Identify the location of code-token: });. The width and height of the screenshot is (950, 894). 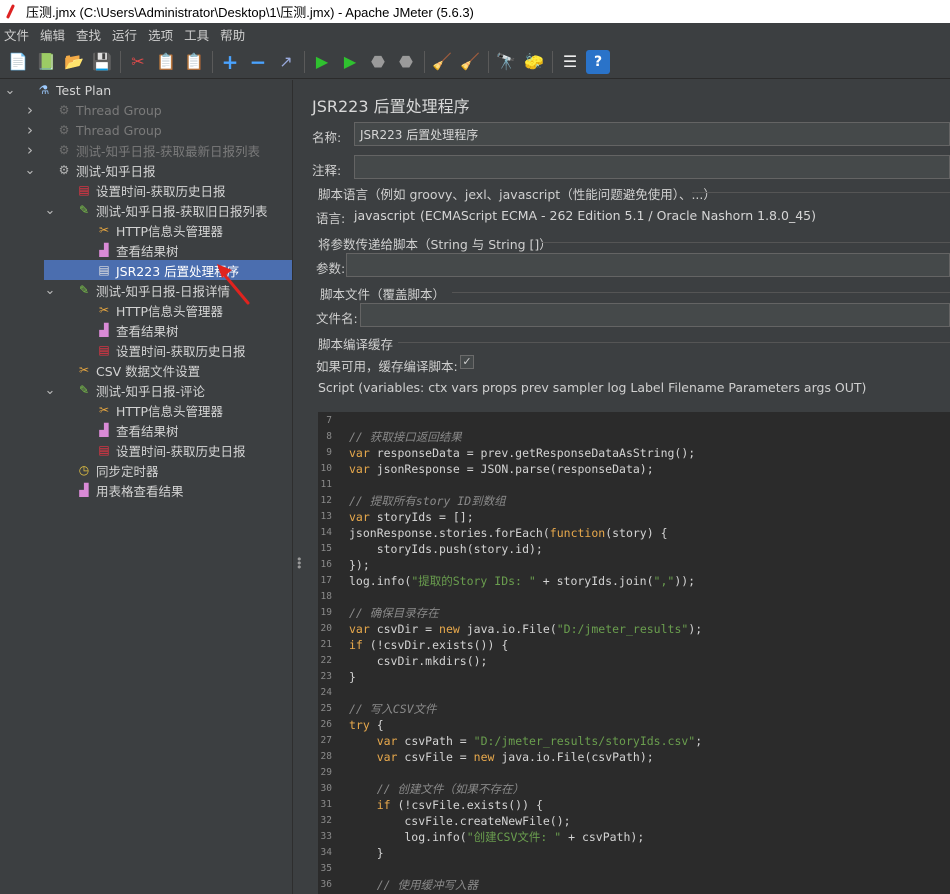
(359, 565).